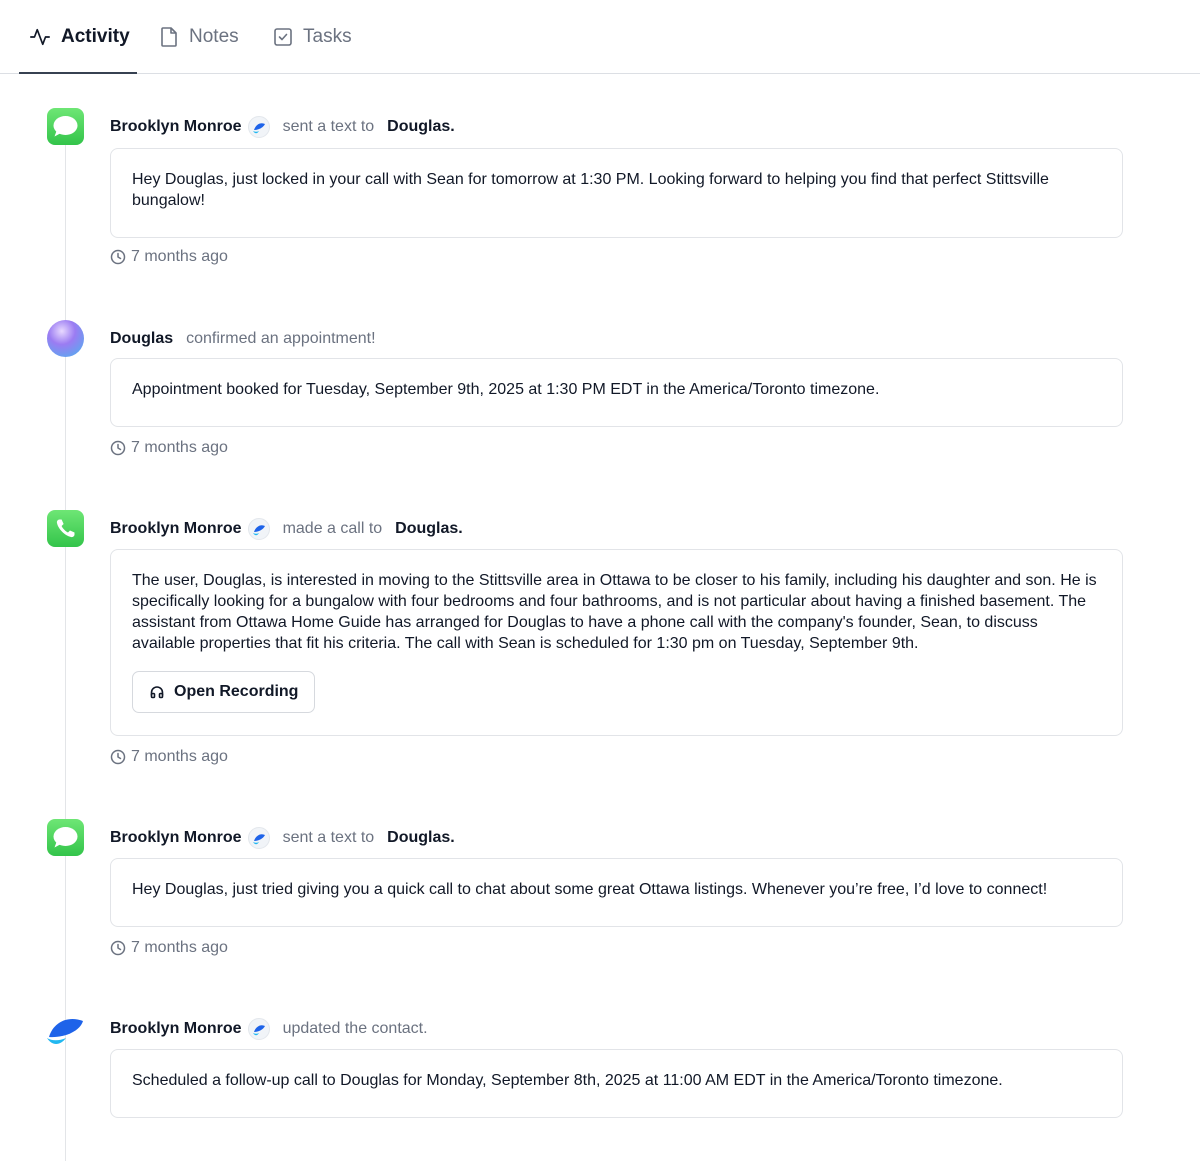 Image resolution: width=1200 pixels, height=1161 pixels. I want to click on file-icon, so click(169, 37).